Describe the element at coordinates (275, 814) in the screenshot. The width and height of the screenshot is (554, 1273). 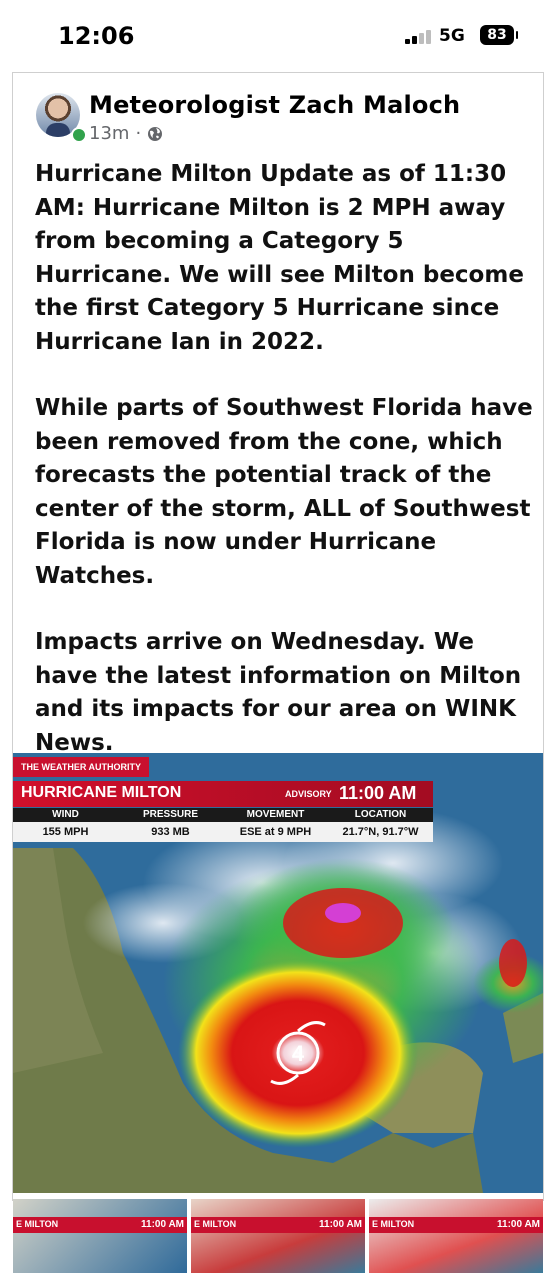
I see `stat-header: MOVEMENT` at that location.